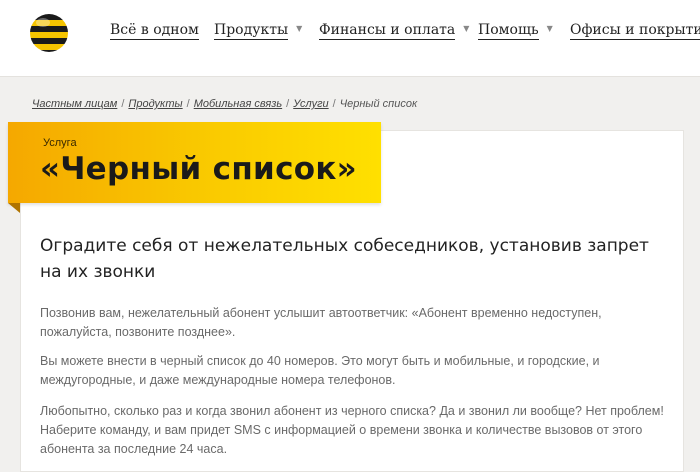 This screenshot has height=472, width=700. I want to click on breadcrumb-current: Черный список, so click(378, 104).